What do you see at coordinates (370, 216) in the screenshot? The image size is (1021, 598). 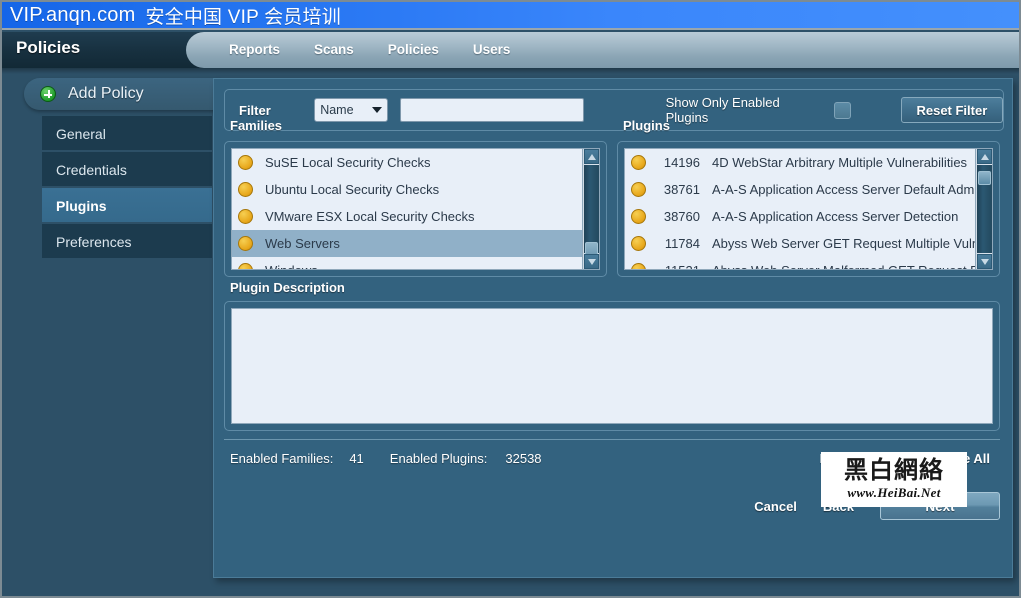 I see `family-name: VMware ESX Local Security Checks` at bounding box center [370, 216].